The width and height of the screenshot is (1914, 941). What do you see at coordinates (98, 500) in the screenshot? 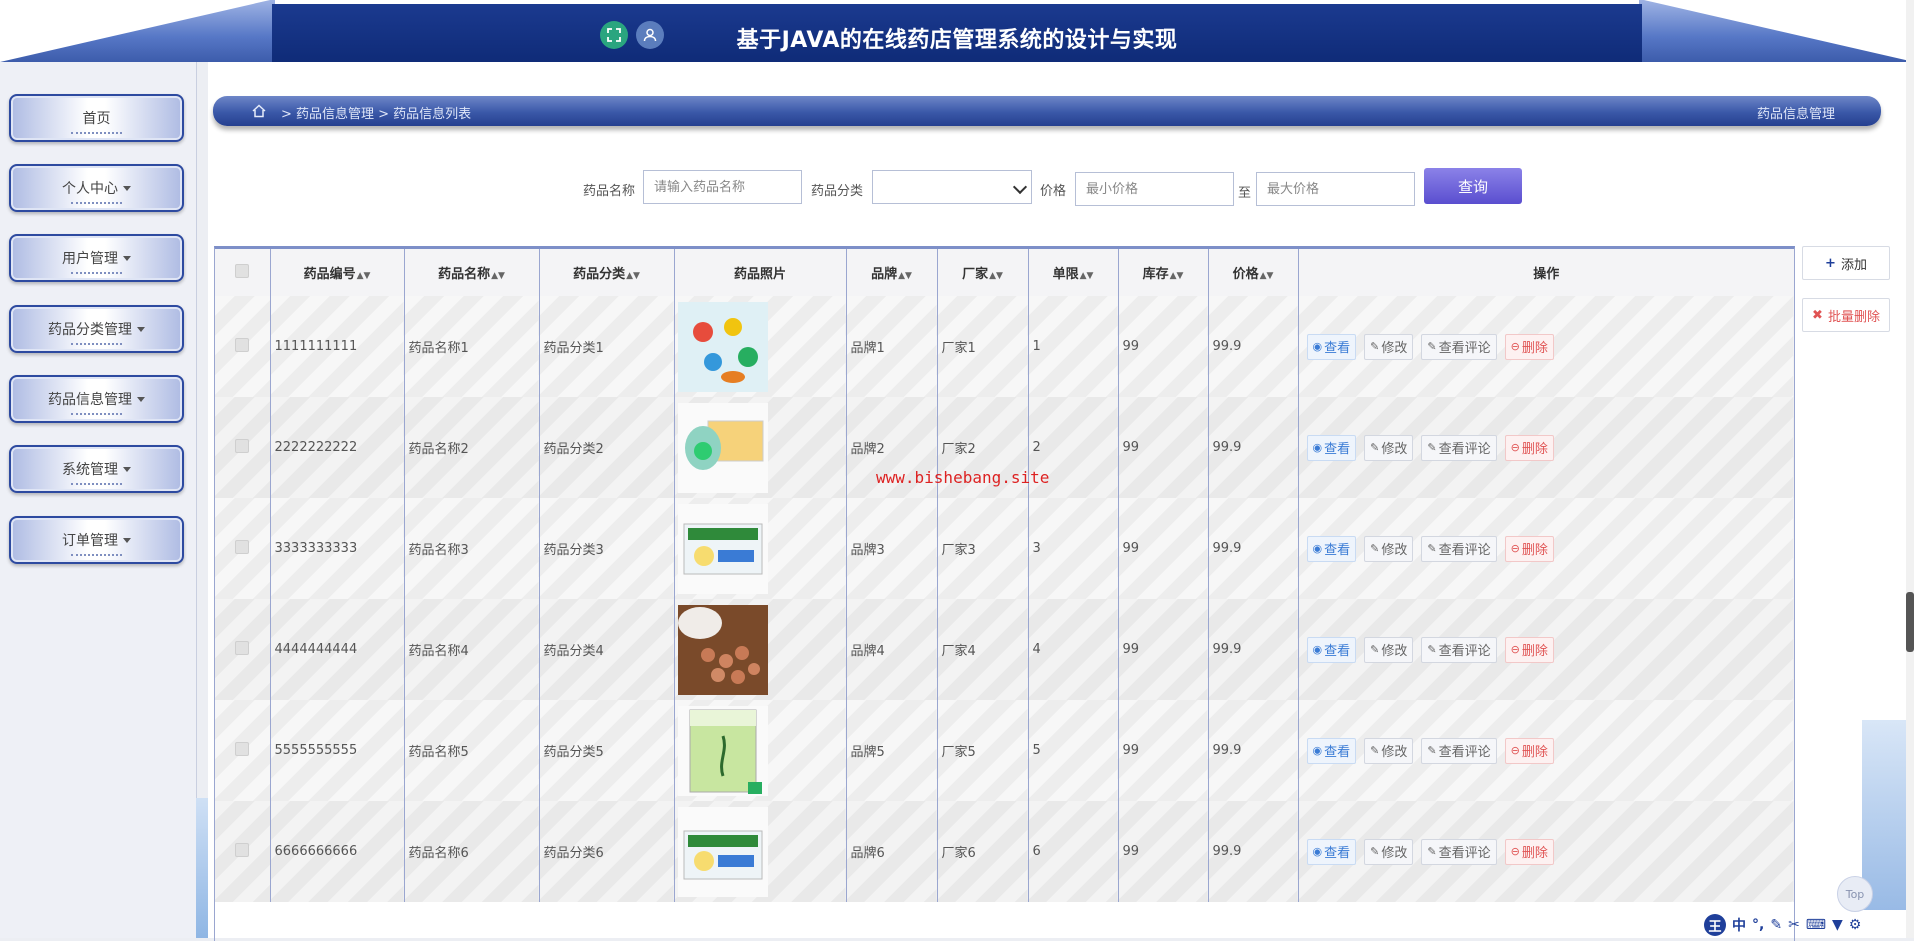
I see `sidebar: 首页 个人中心 用户管理 药品分类管理 药品信息管理 系统管理 订单管理` at bounding box center [98, 500].